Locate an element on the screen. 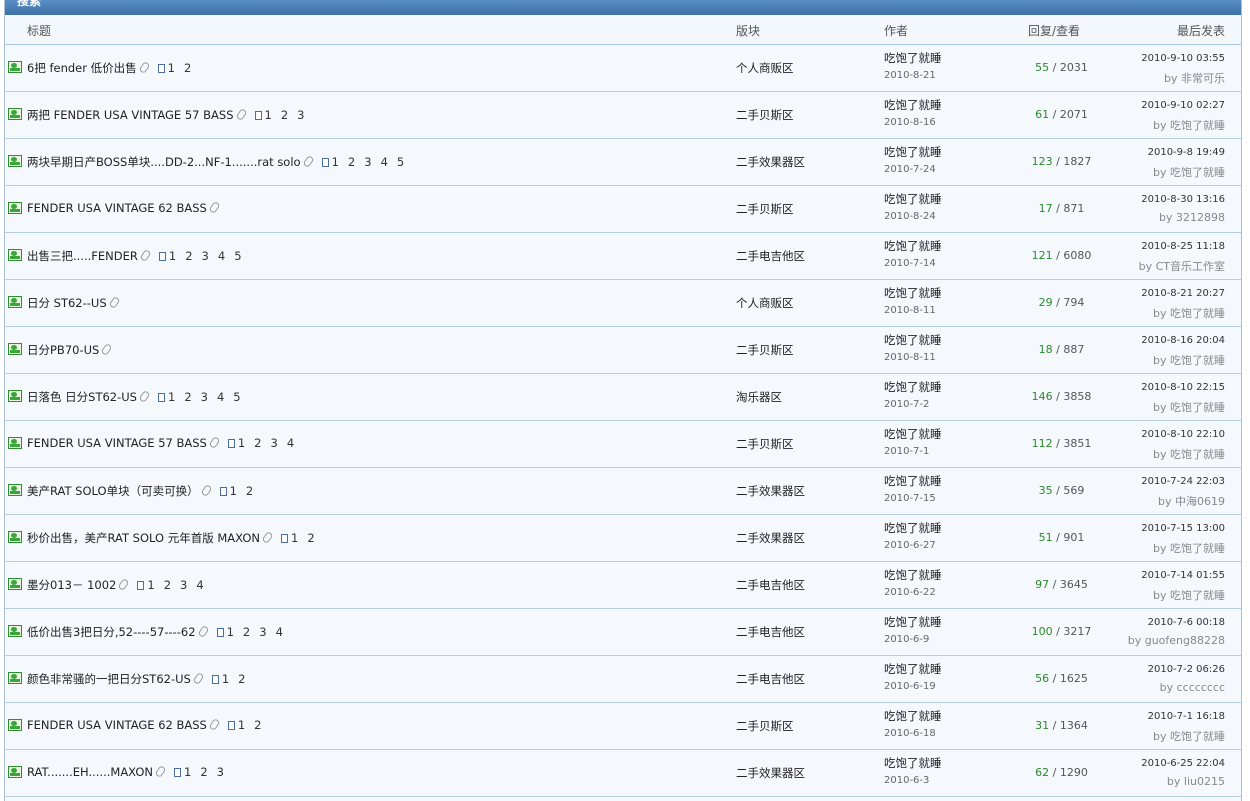 The image size is (1250, 801). thread-title-link: 出售三把.....FENDER is located at coordinates (82, 256).